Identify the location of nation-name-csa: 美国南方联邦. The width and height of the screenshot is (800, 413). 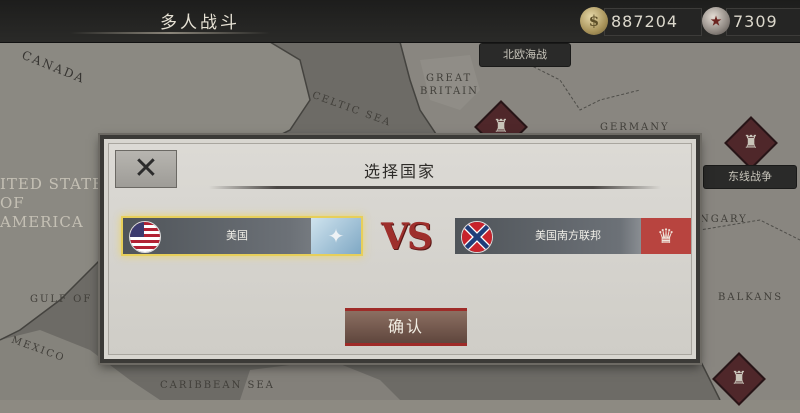
(568, 235).